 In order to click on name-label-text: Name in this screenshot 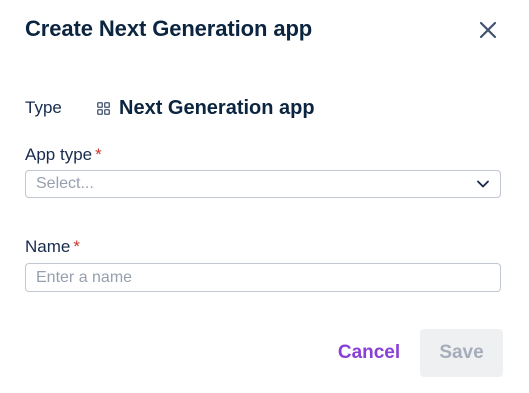, I will do `click(48, 246)`.